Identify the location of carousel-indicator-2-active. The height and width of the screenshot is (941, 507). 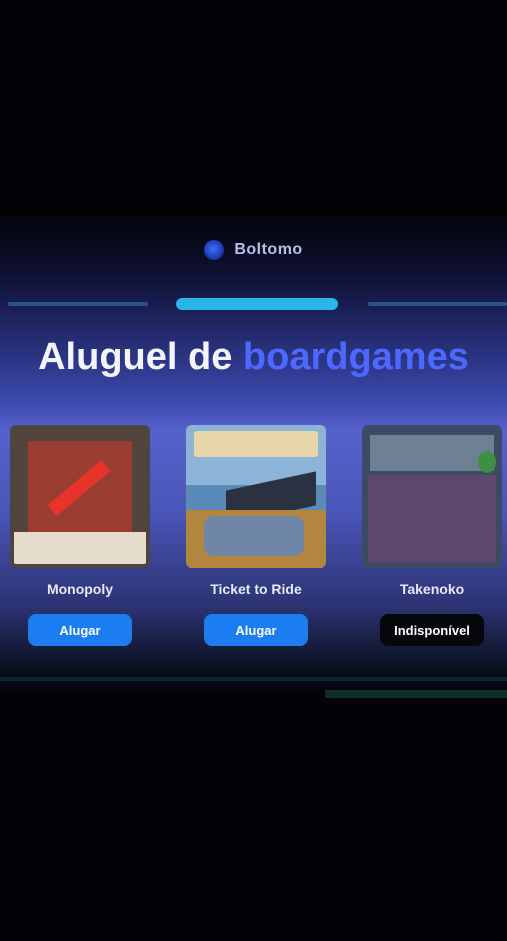
(257, 304).